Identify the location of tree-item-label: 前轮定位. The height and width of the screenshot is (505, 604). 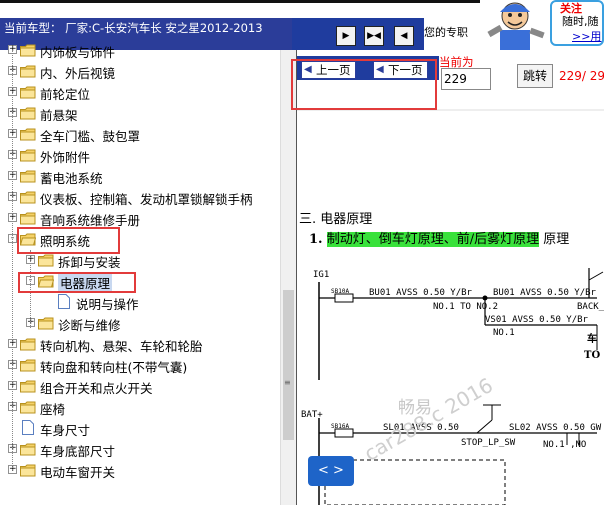
(65, 94).